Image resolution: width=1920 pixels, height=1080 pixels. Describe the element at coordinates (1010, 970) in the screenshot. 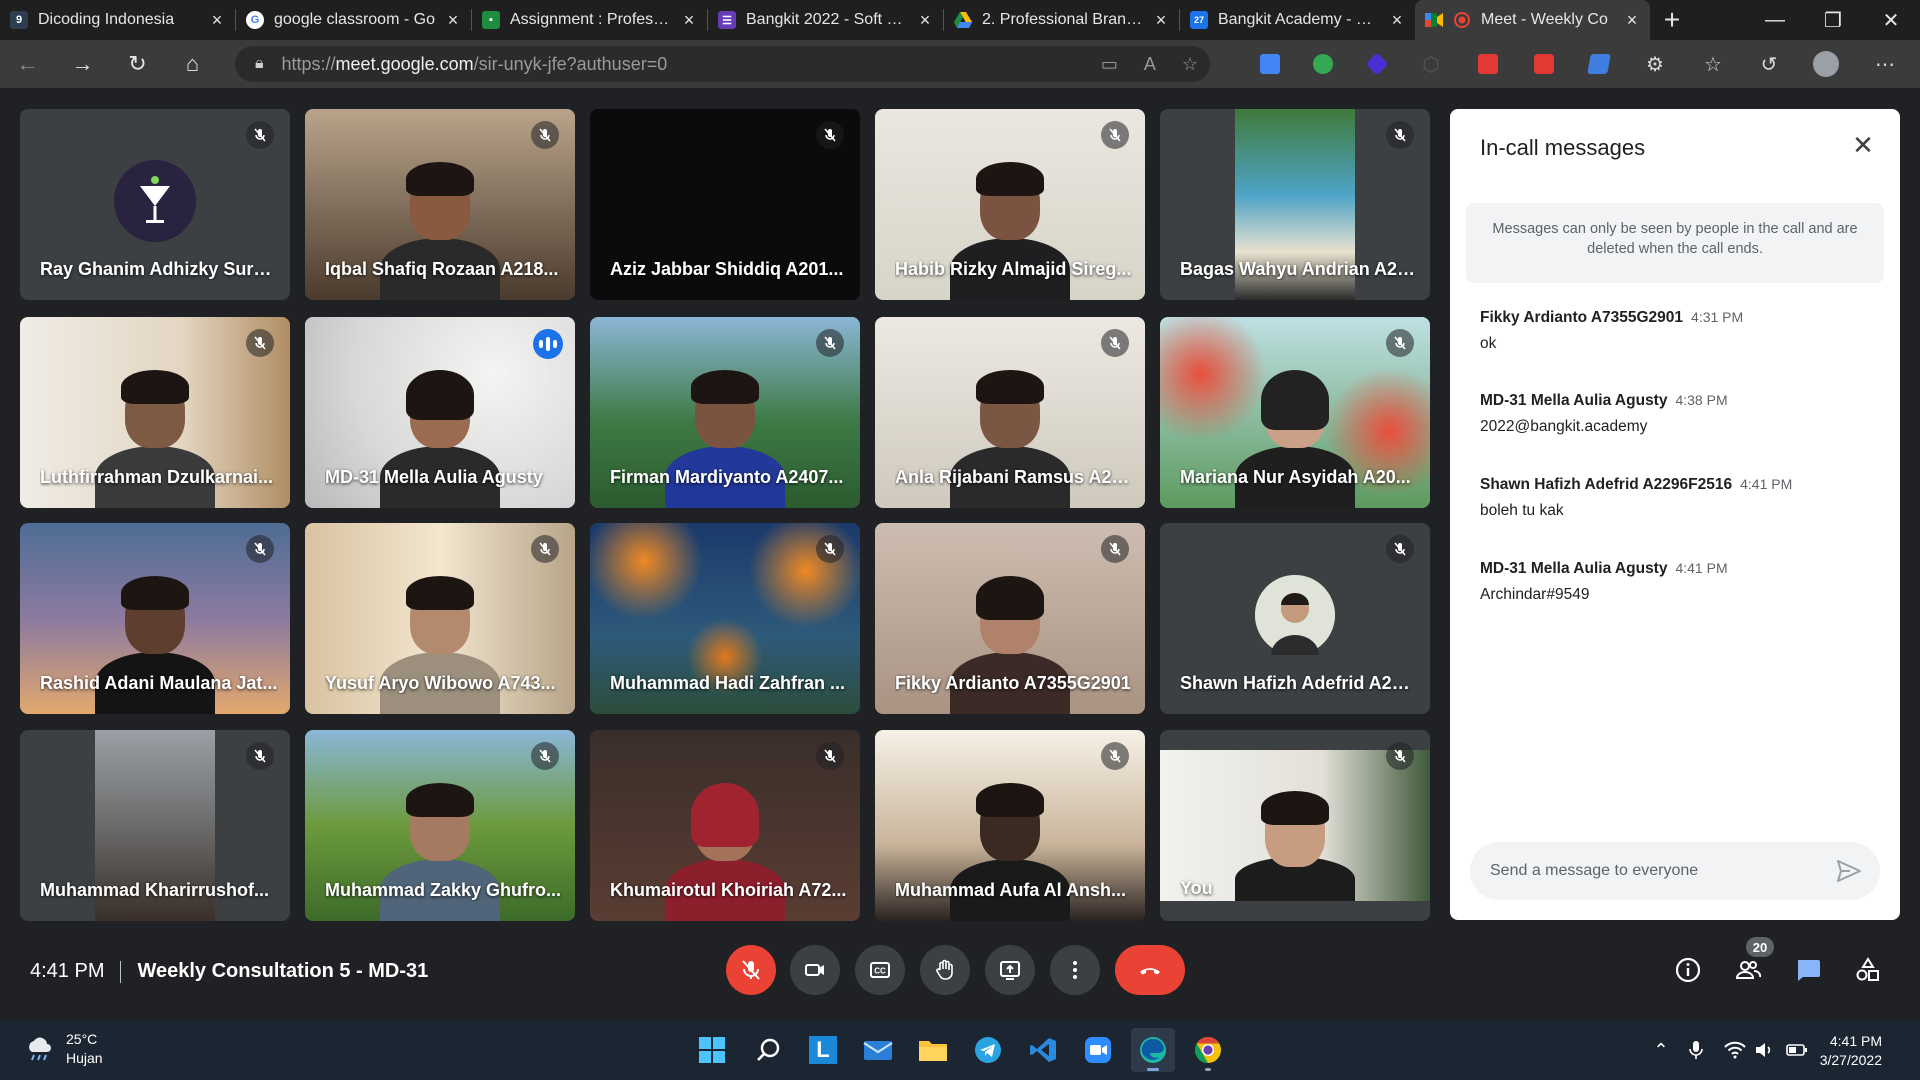

I see `present-screen-button` at that location.